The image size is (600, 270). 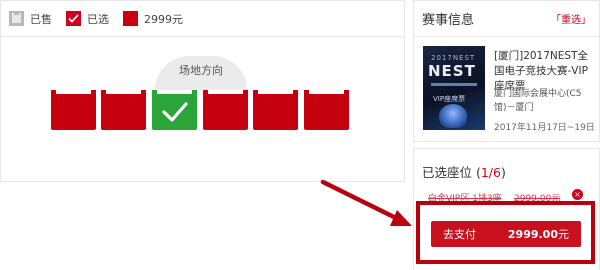 What do you see at coordinates (41, 19) in the screenshot?
I see `legend-sold-label: 已售` at bounding box center [41, 19].